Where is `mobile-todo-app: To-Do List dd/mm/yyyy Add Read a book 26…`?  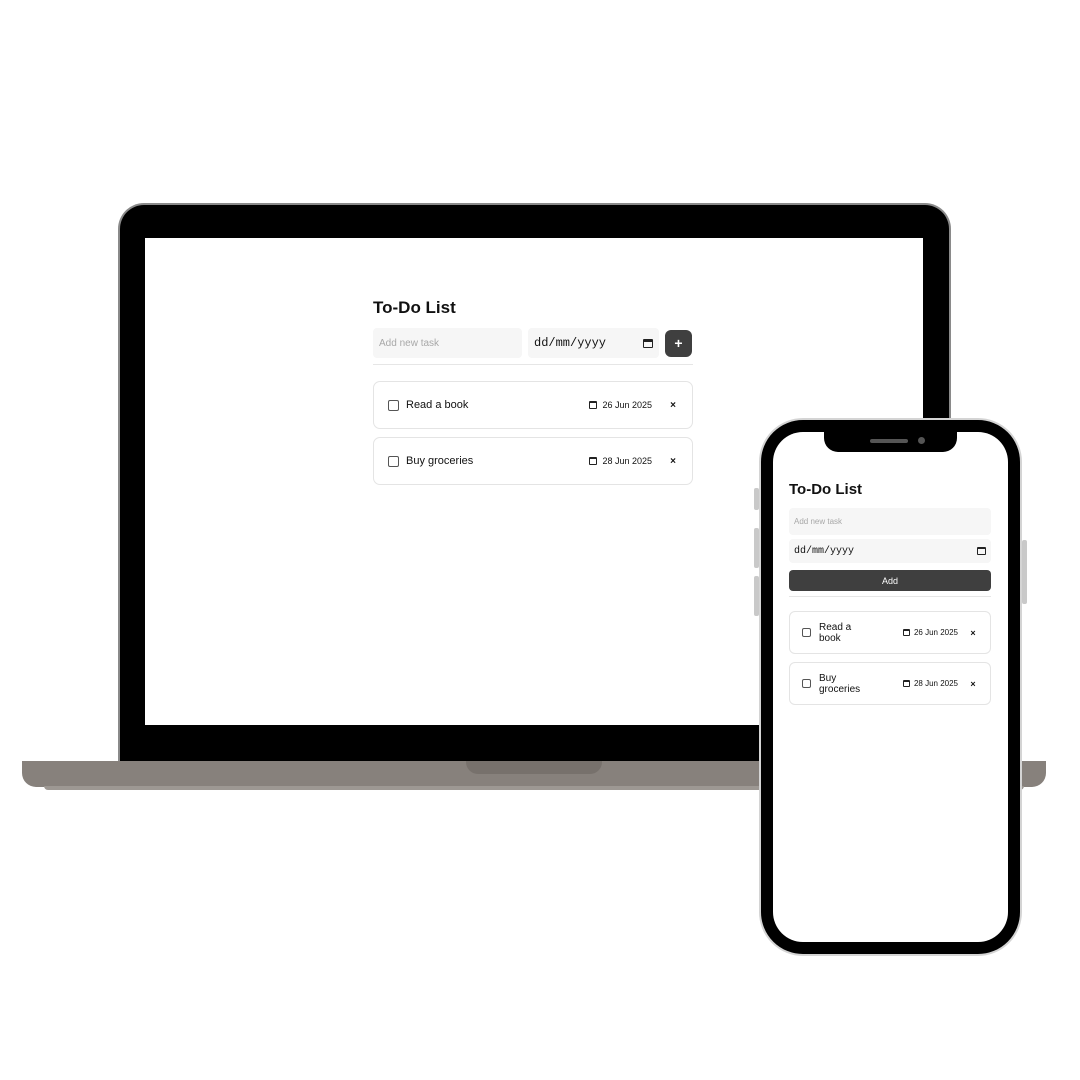 mobile-todo-app: To-Do List dd/mm/yyyy Add Read a book 26… is located at coordinates (890, 596).